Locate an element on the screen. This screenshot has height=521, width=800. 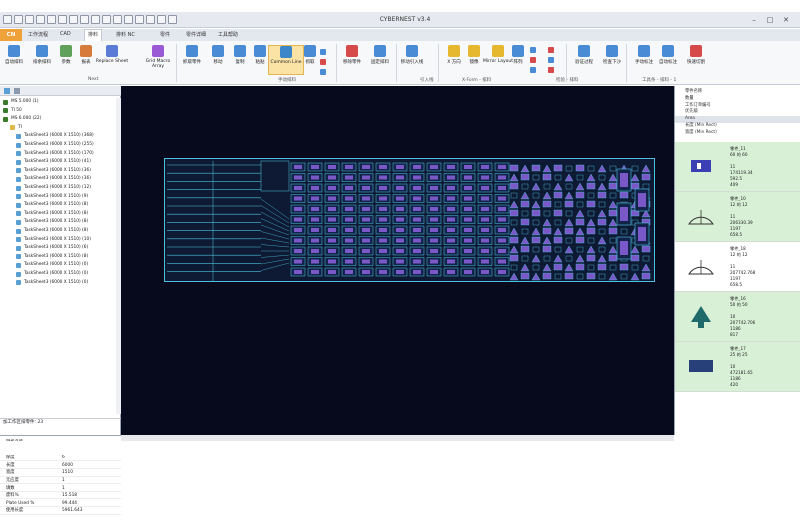
arrow-icon is located at coordinates (128, 19).